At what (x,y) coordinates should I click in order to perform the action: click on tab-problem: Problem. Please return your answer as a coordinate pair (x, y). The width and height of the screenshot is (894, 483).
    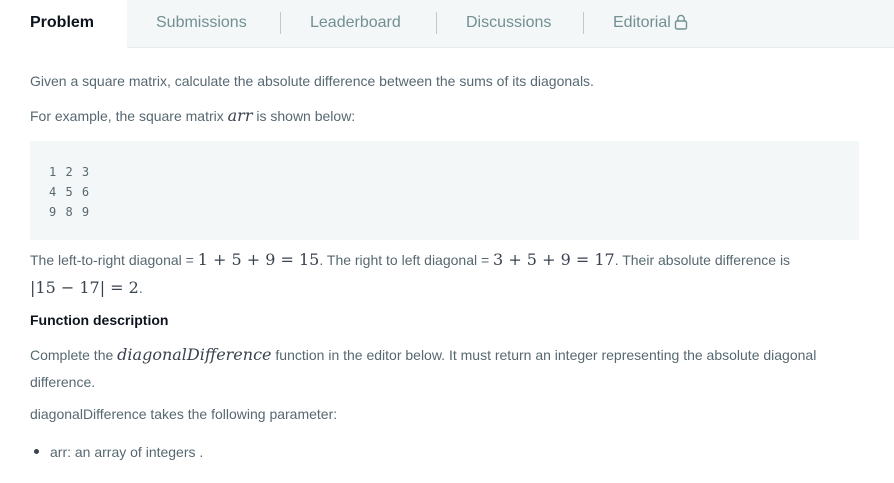
    Looking at the image, I should click on (63, 24).